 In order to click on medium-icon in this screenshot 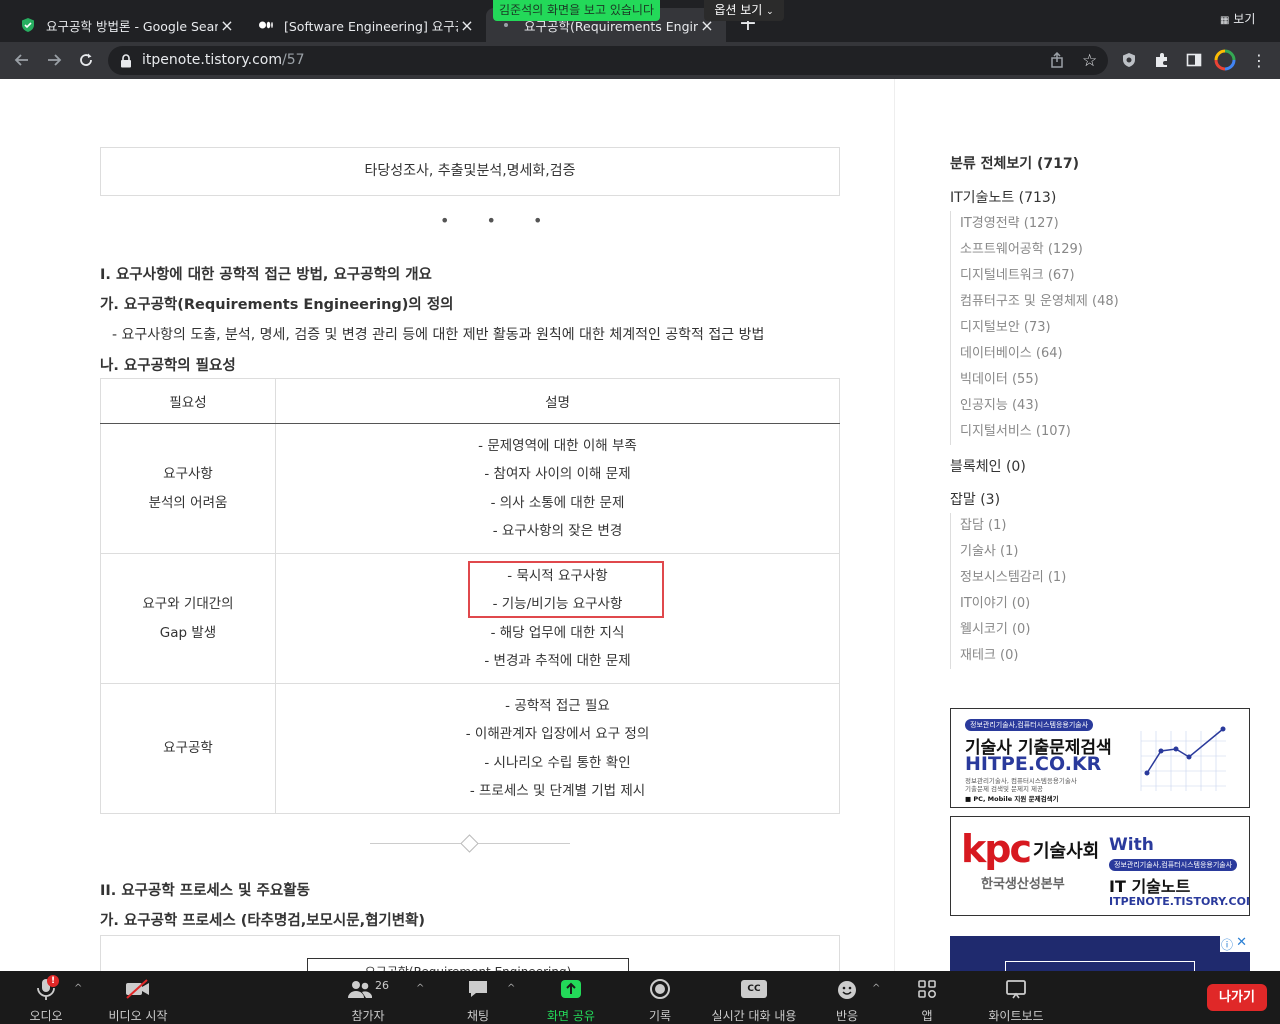, I will do `click(266, 25)`.